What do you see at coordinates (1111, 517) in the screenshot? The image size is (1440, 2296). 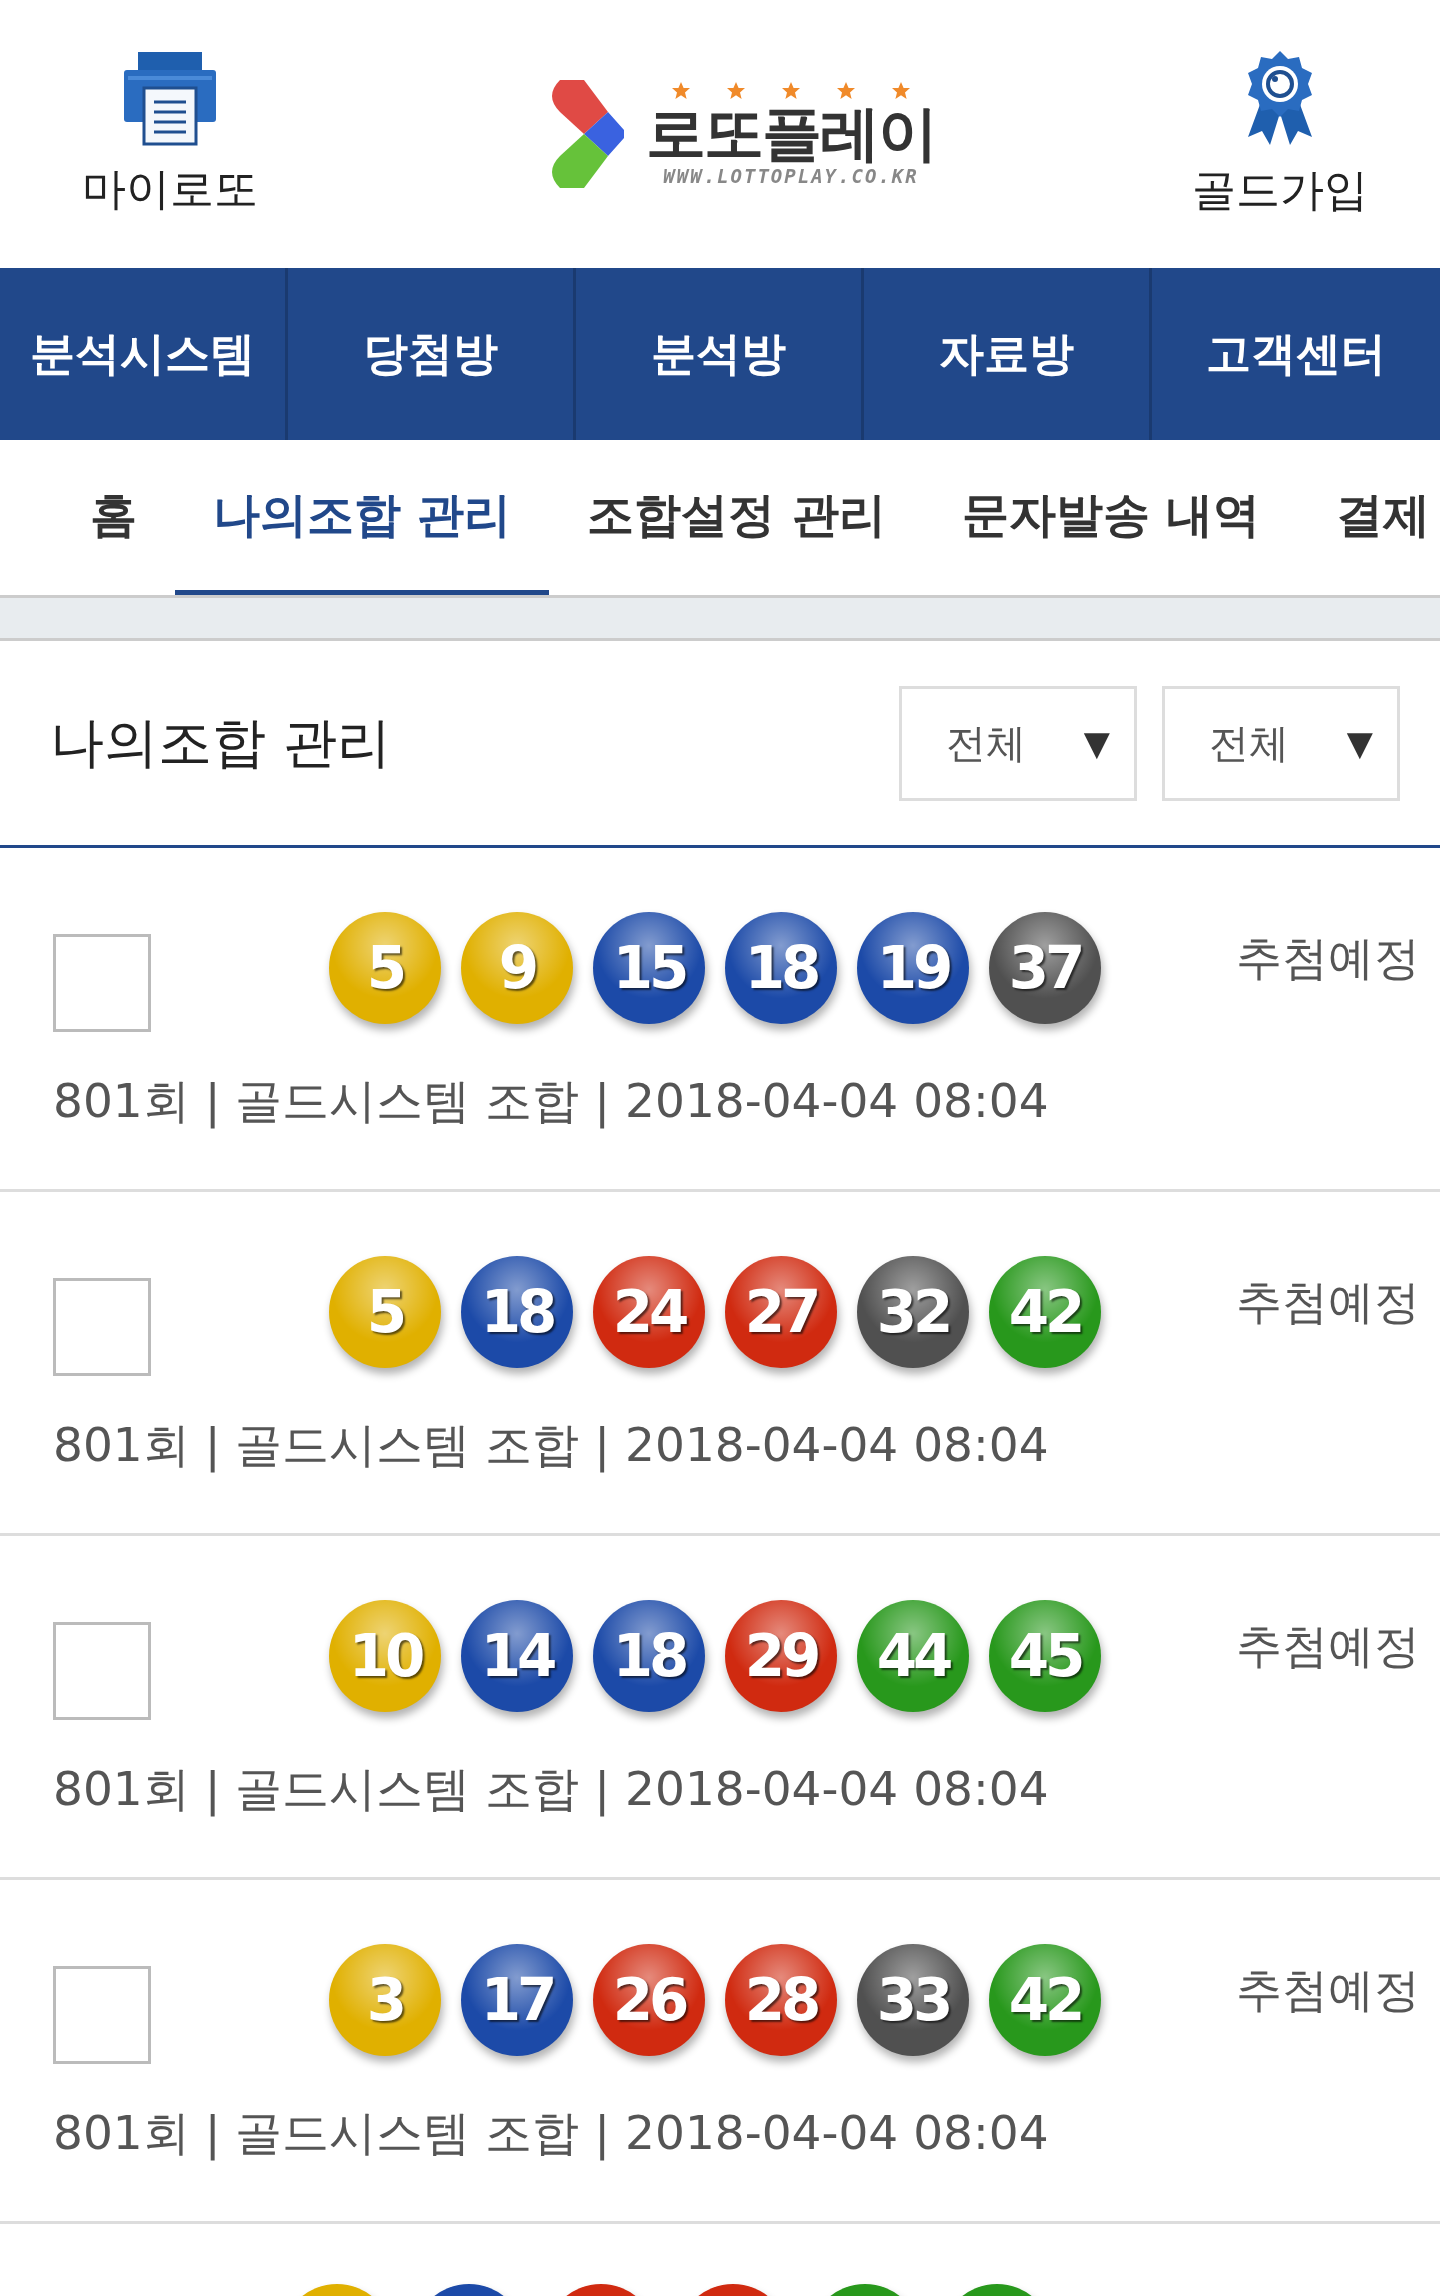 I see `tab: 문자발송 내역` at bounding box center [1111, 517].